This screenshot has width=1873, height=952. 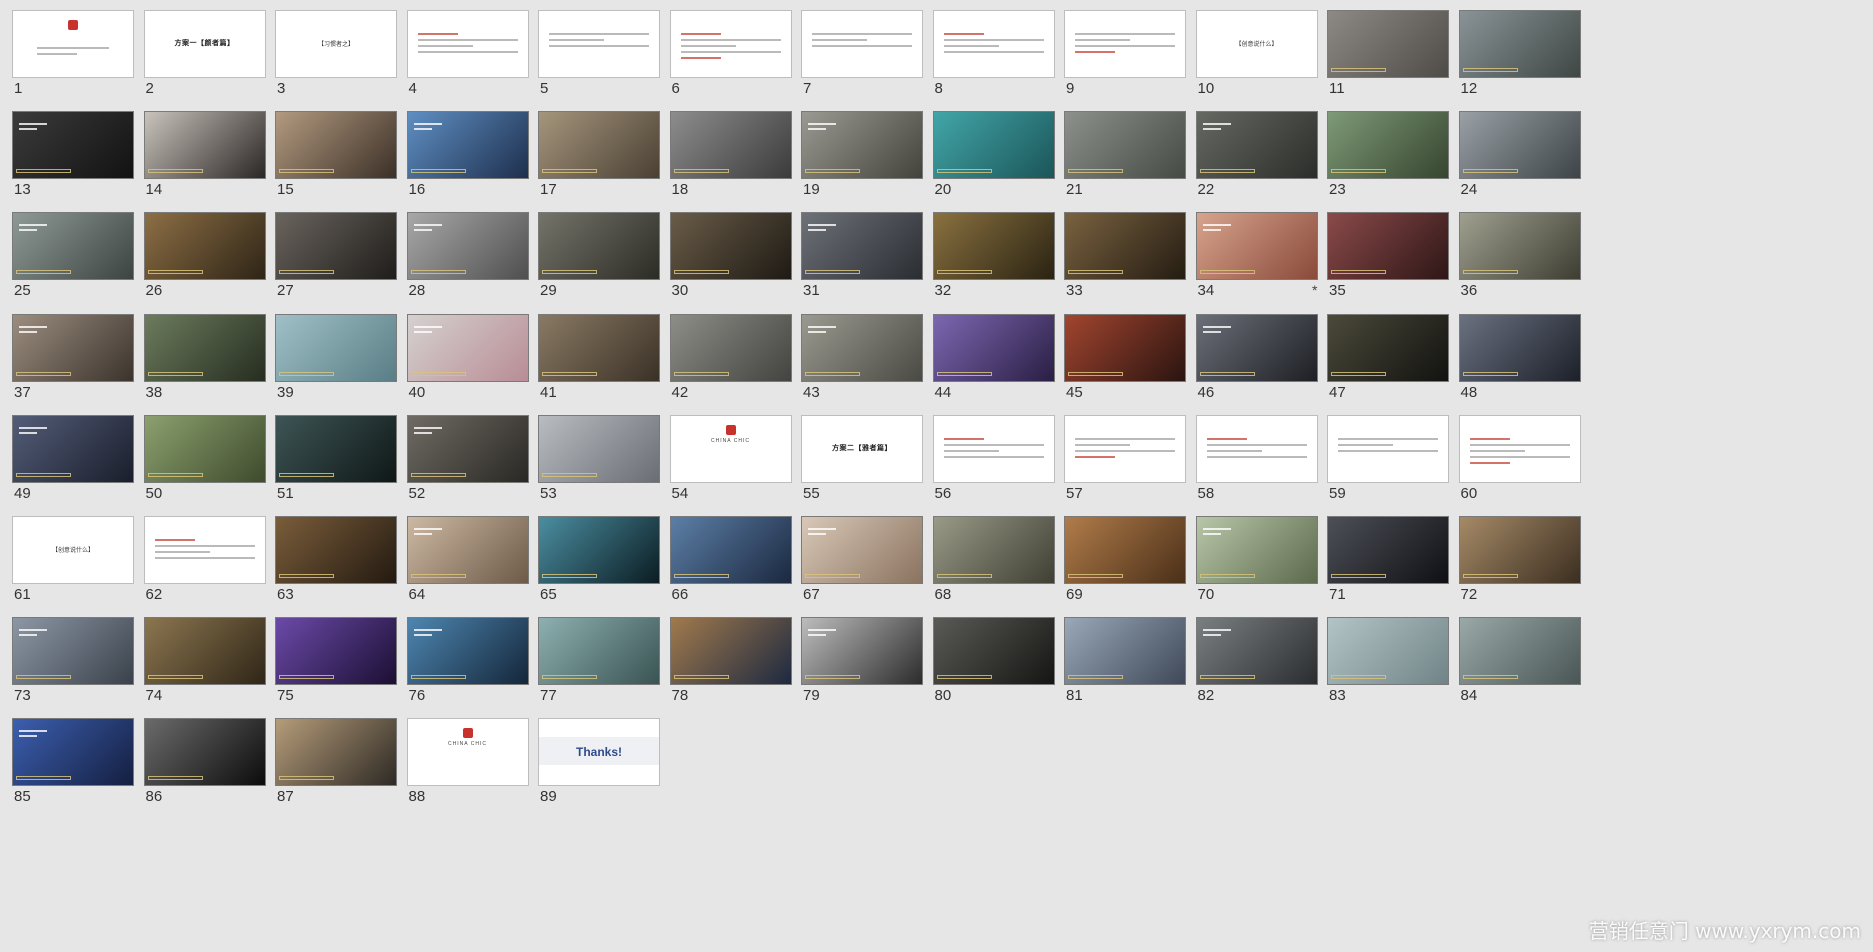 What do you see at coordinates (731, 60) in the screenshot?
I see `slide-thumbnail-6: 6` at bounding box center [731, 60].